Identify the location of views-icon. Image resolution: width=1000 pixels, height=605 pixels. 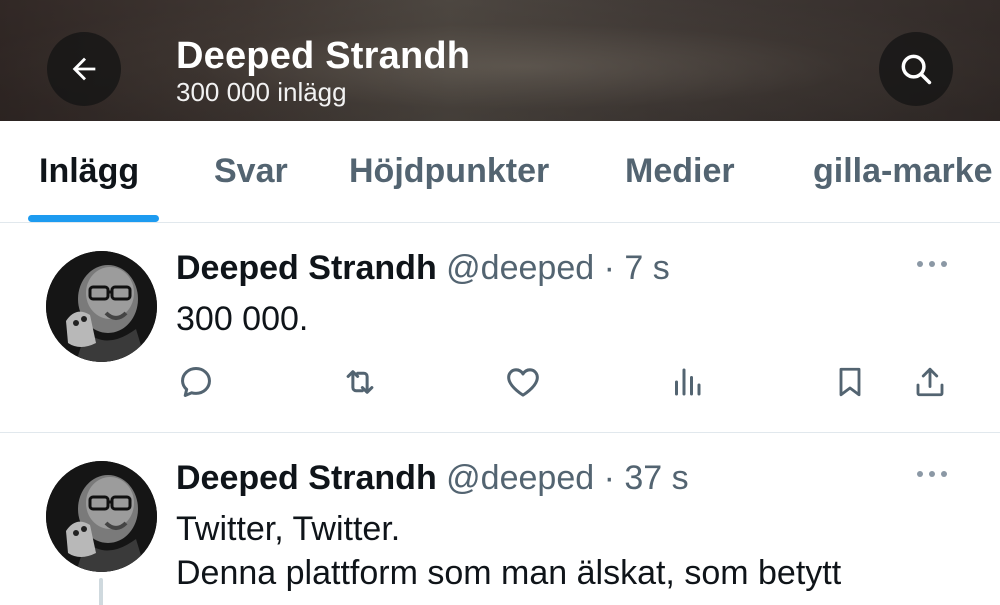
(688, 382).